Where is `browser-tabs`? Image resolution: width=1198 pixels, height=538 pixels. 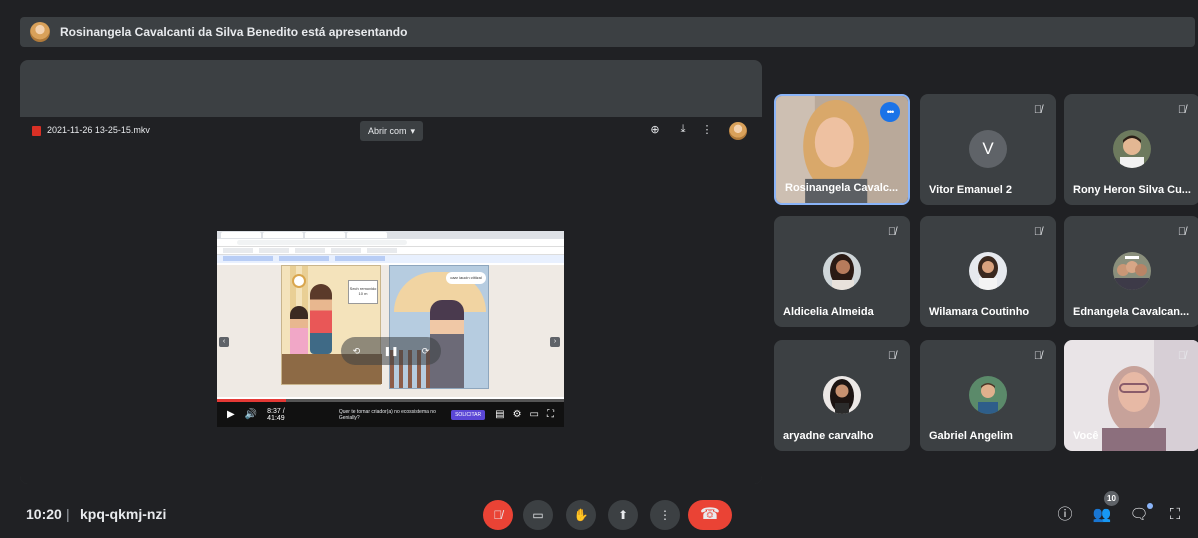 browser-tabs is located at coordinates (390, 235).